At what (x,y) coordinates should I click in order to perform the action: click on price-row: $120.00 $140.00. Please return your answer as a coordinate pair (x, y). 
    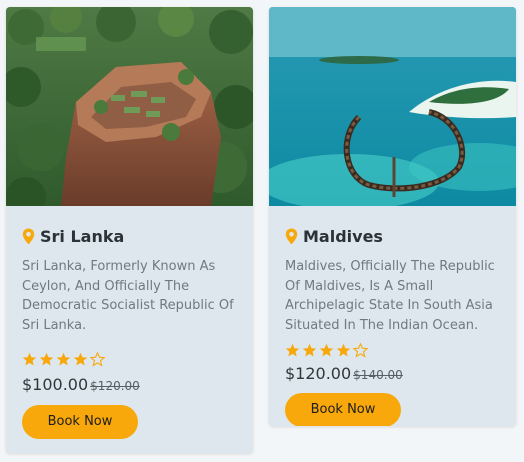
    Looking at the image, I should click on (392, 373).